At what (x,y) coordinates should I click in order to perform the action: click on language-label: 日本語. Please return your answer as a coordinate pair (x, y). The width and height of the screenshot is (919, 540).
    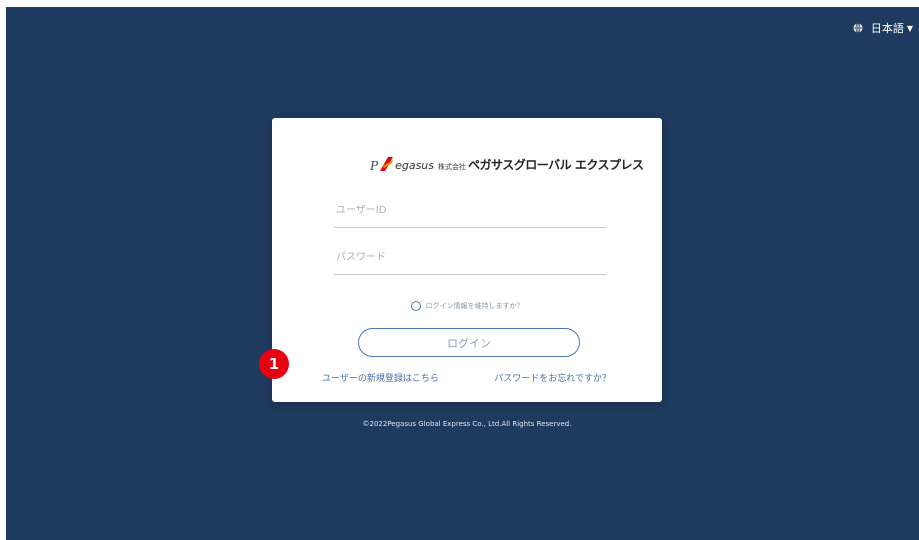
    Looking at the image, I should click on (887, 28).